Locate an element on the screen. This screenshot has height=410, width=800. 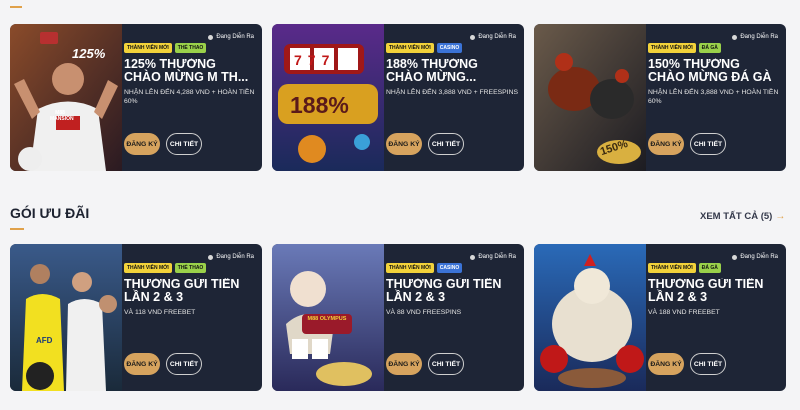
package-tags: THÀNH VIÊN MỚI THỂ THAO is located at coordinates (190, 268).